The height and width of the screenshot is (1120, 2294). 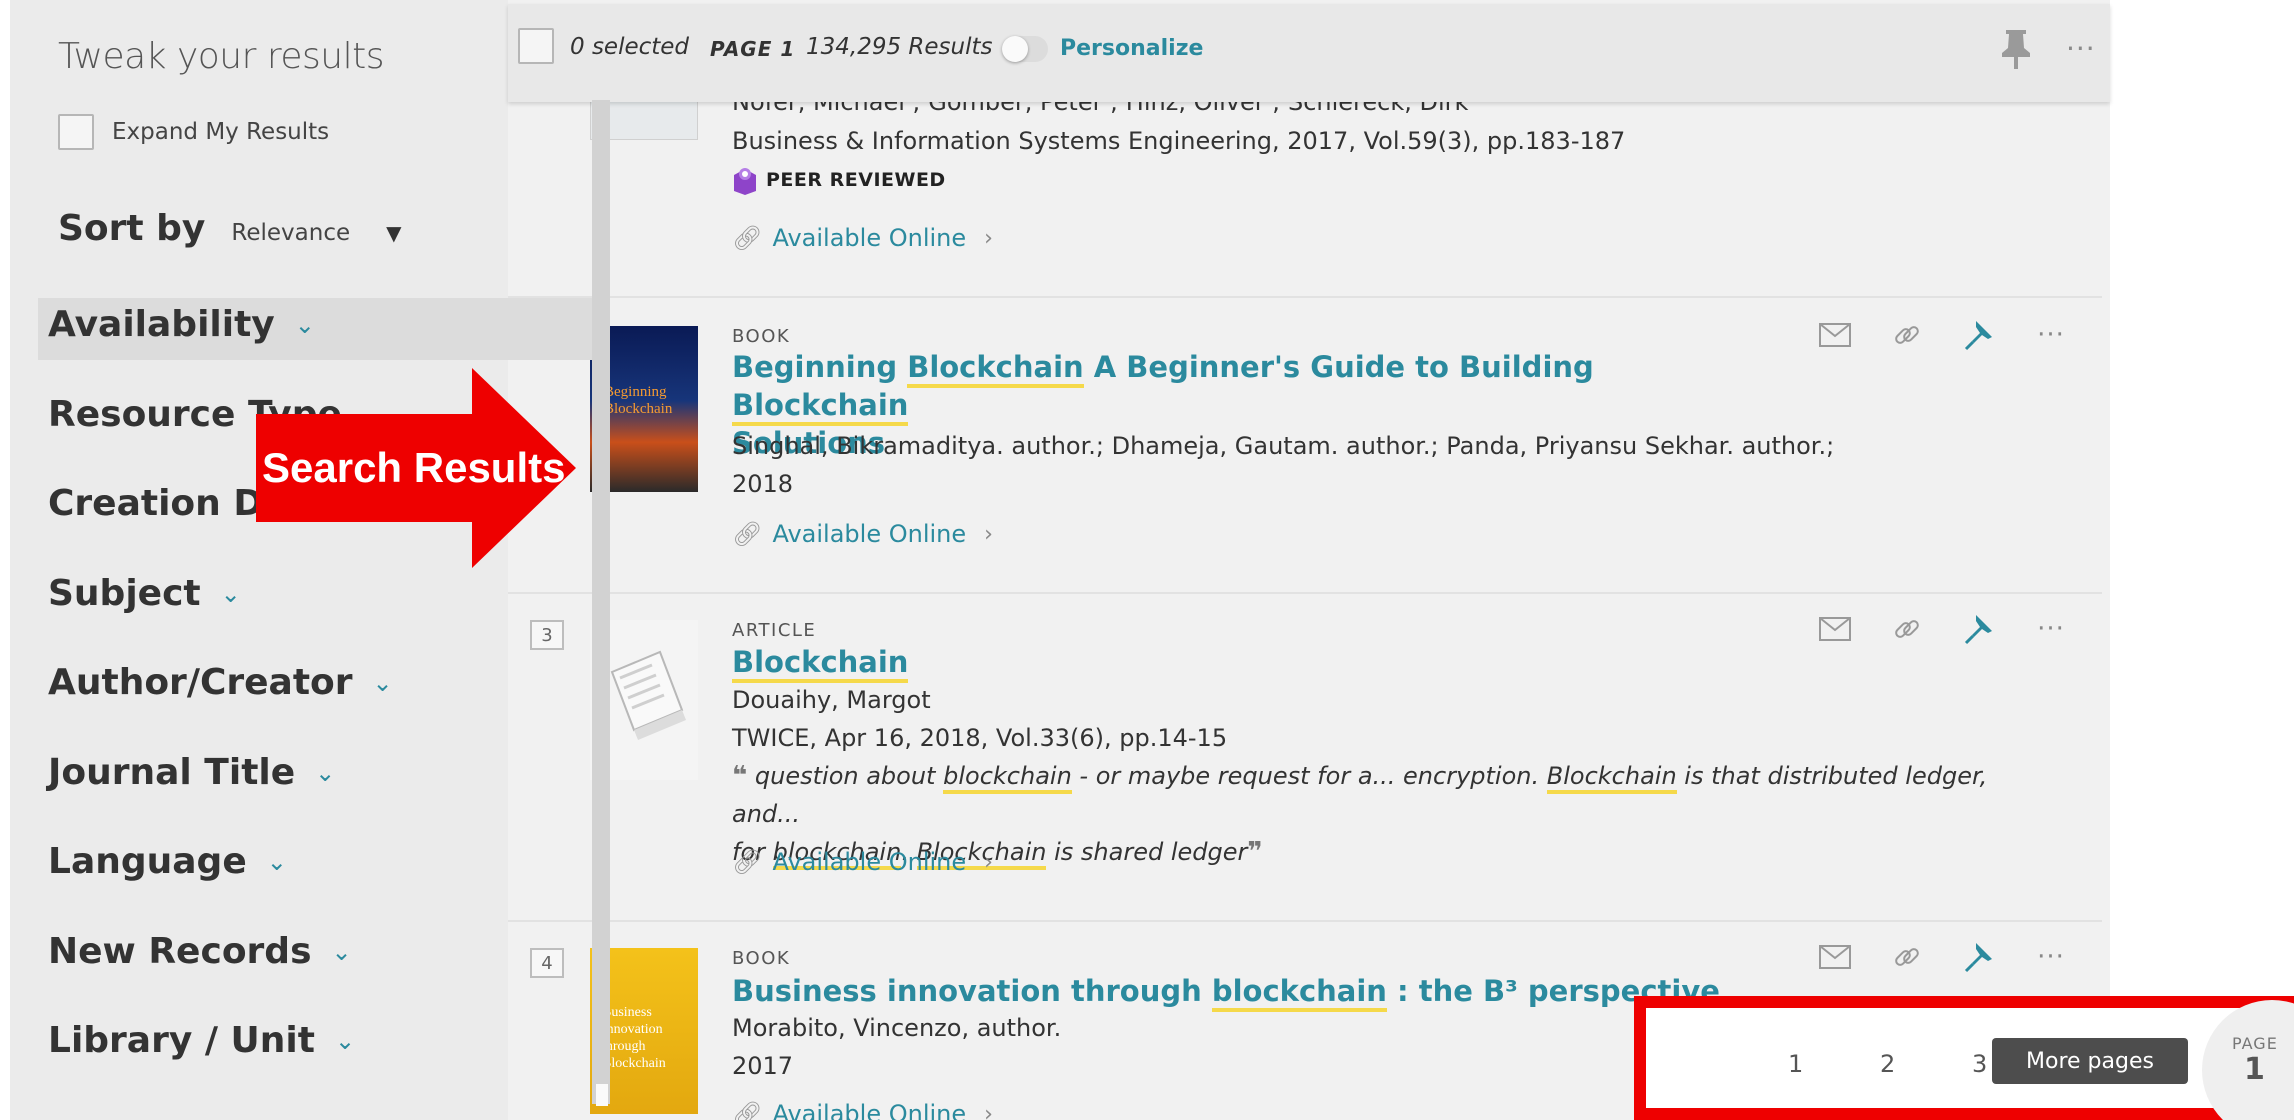 I want to click on facet-availability: Availability ⌄, so click(x=181, y=324).